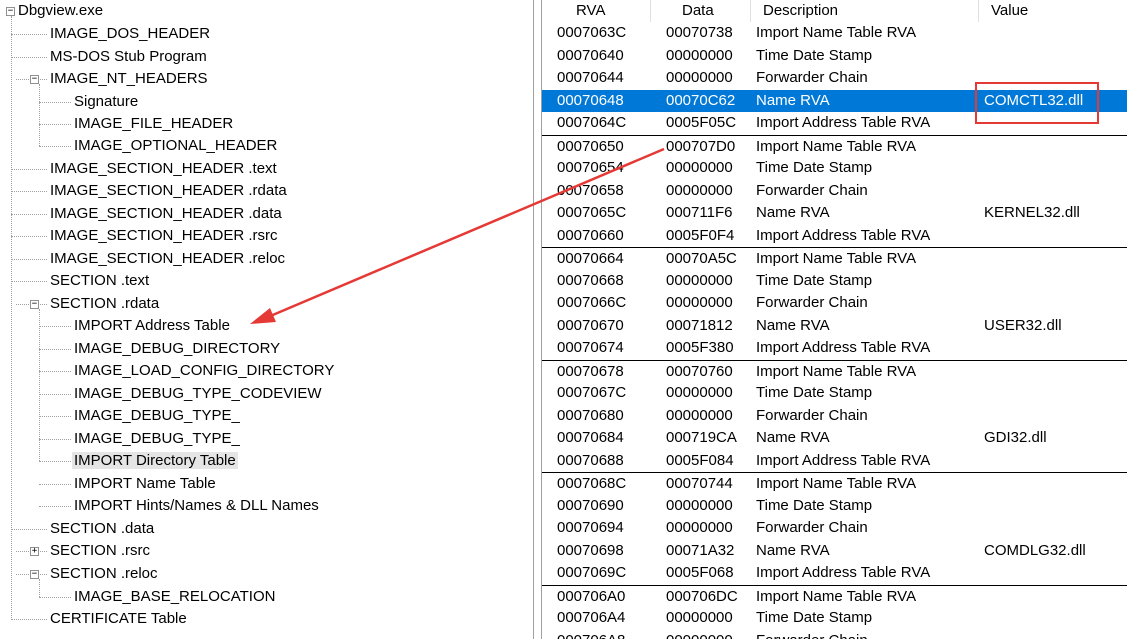 The image size is (1127, 639). Describe the element at coordinates (157, 439) in the screenshot. I see `tree-node-debug-type-2: IMAGE_DEBUG_TYPE_` at that location.